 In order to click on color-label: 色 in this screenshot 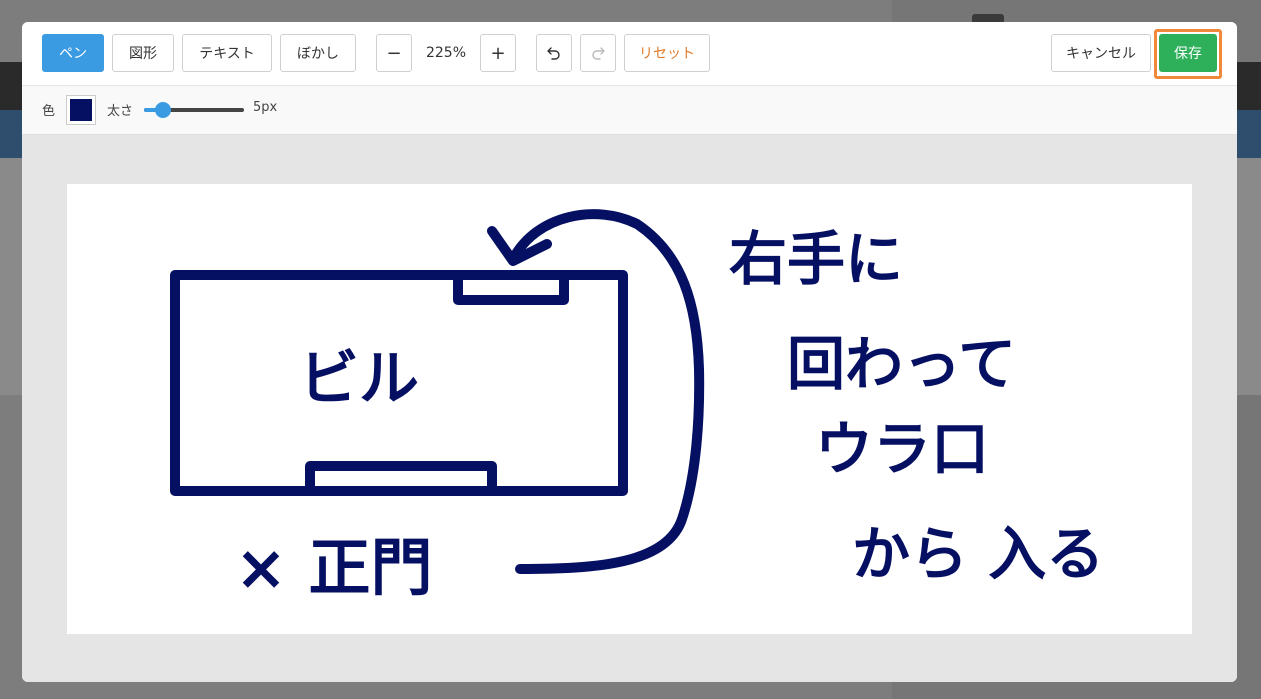, I will do `click(49, 111)`.